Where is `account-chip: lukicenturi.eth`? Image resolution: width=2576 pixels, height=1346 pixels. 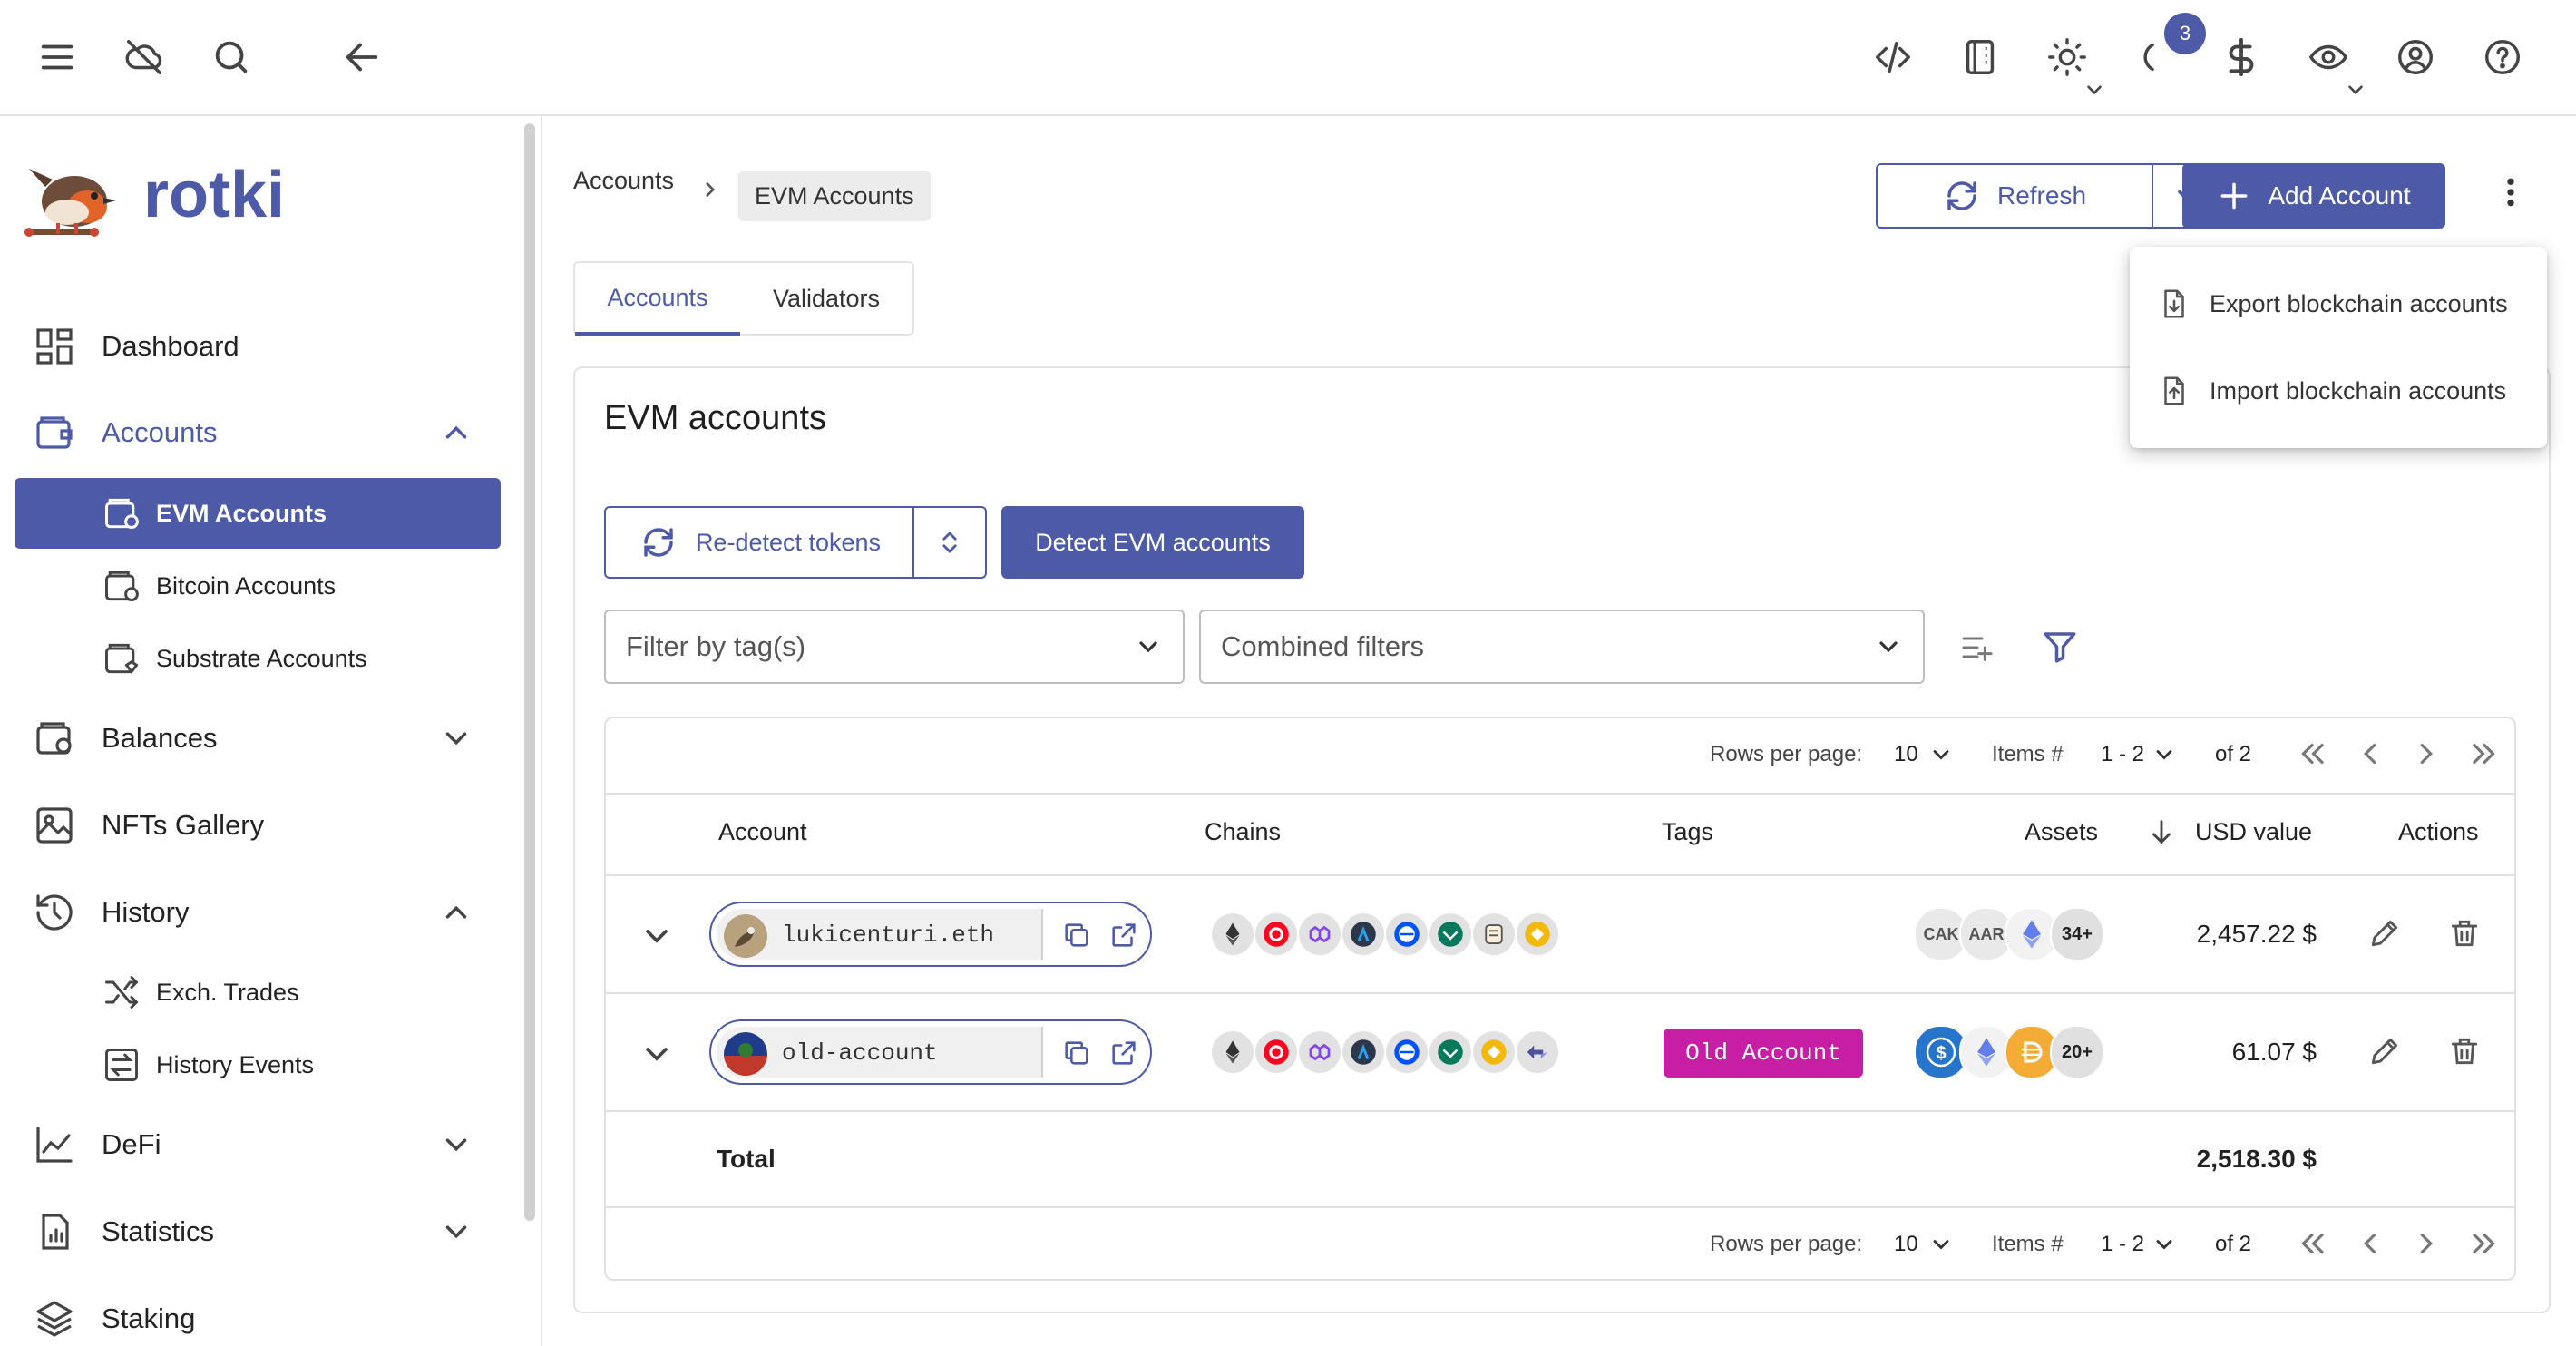 account-chip: lukicenturi.eth is located at coordinates (930, 935).